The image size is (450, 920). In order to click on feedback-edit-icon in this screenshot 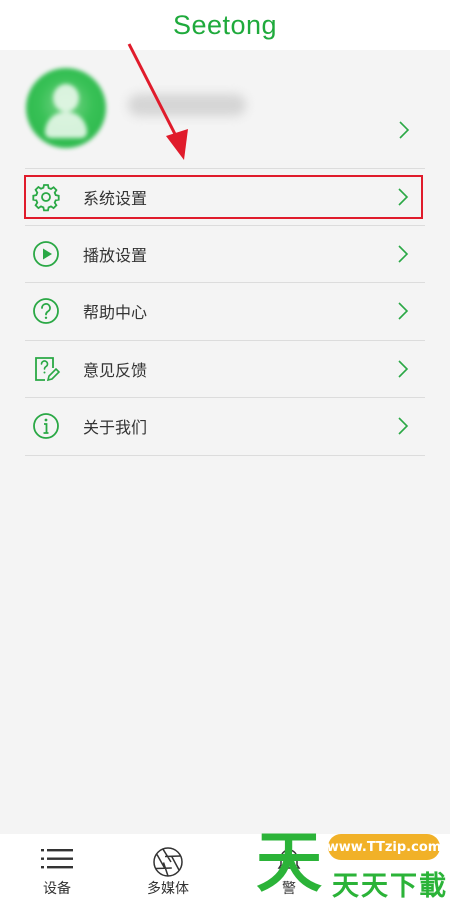, I will do `click(48, 368)`.